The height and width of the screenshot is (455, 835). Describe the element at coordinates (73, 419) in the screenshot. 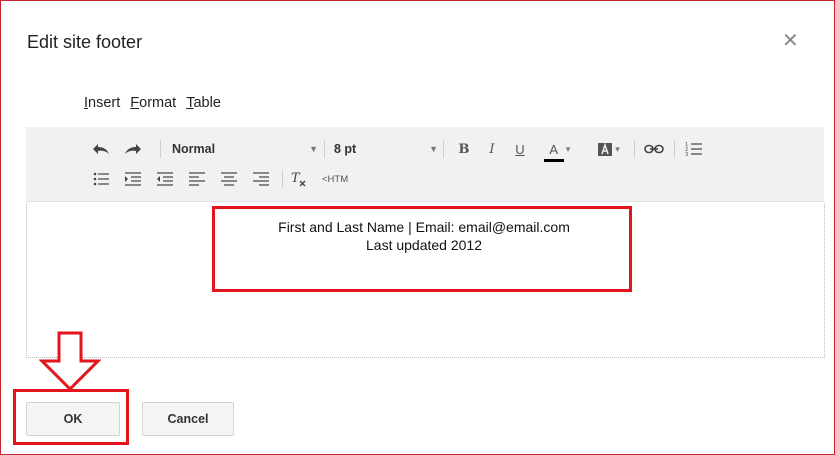

I see `ok-button: OK` at that location.